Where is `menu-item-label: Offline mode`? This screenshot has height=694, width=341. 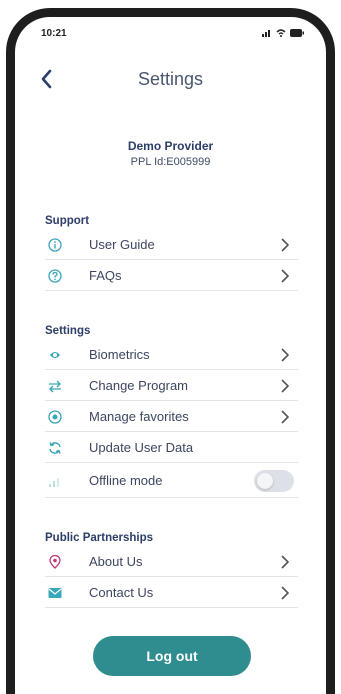 menu-item-label: Offline mode is located at coordinates (126, 480).